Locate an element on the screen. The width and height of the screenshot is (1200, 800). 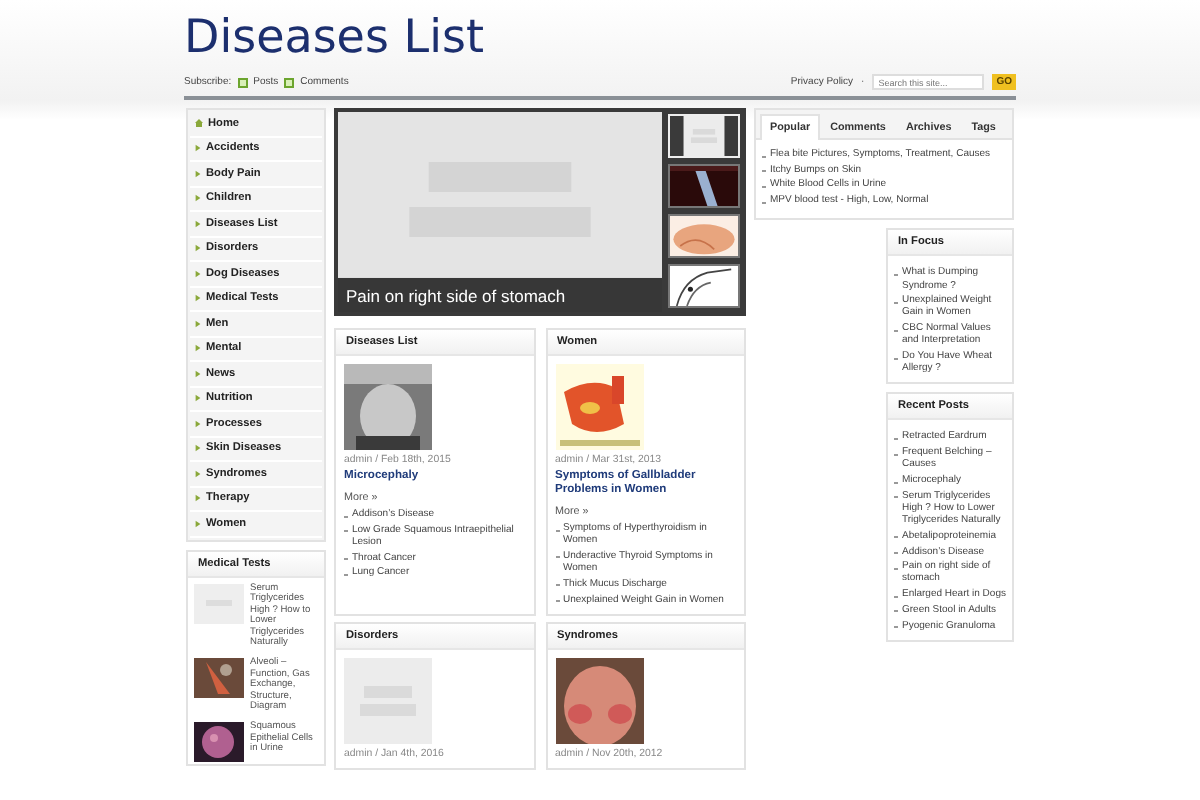
slide-caption: Pain on right side of stomach is located at coordinates (500, 295).